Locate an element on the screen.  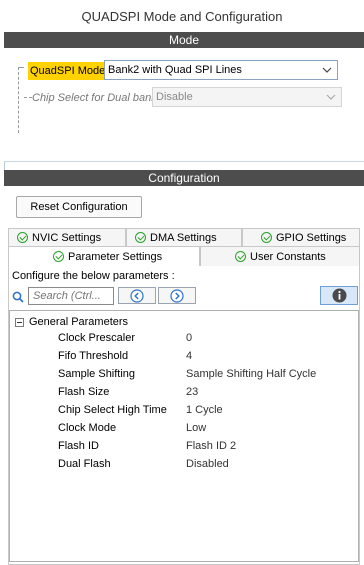
tab-gpio-settings: GPIO Settings is located at coordinates (301, 237).